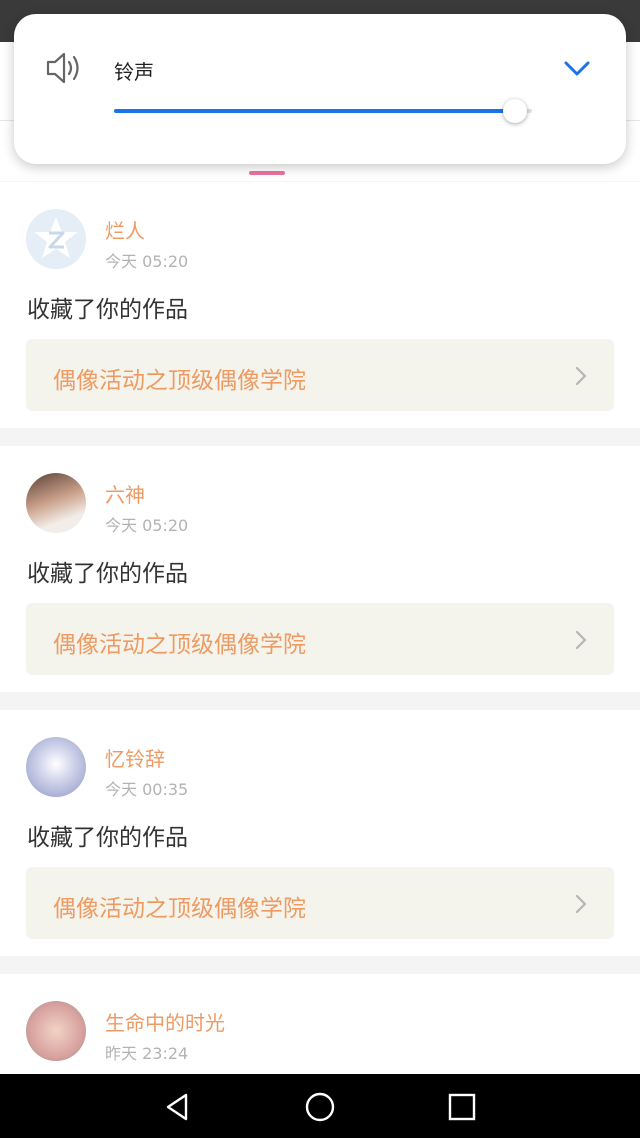 This screenshot has height=1138, width=640. Describe the element at coordinates (315, 111) in the screenshot. I see `volume-slider-fill` at that location.